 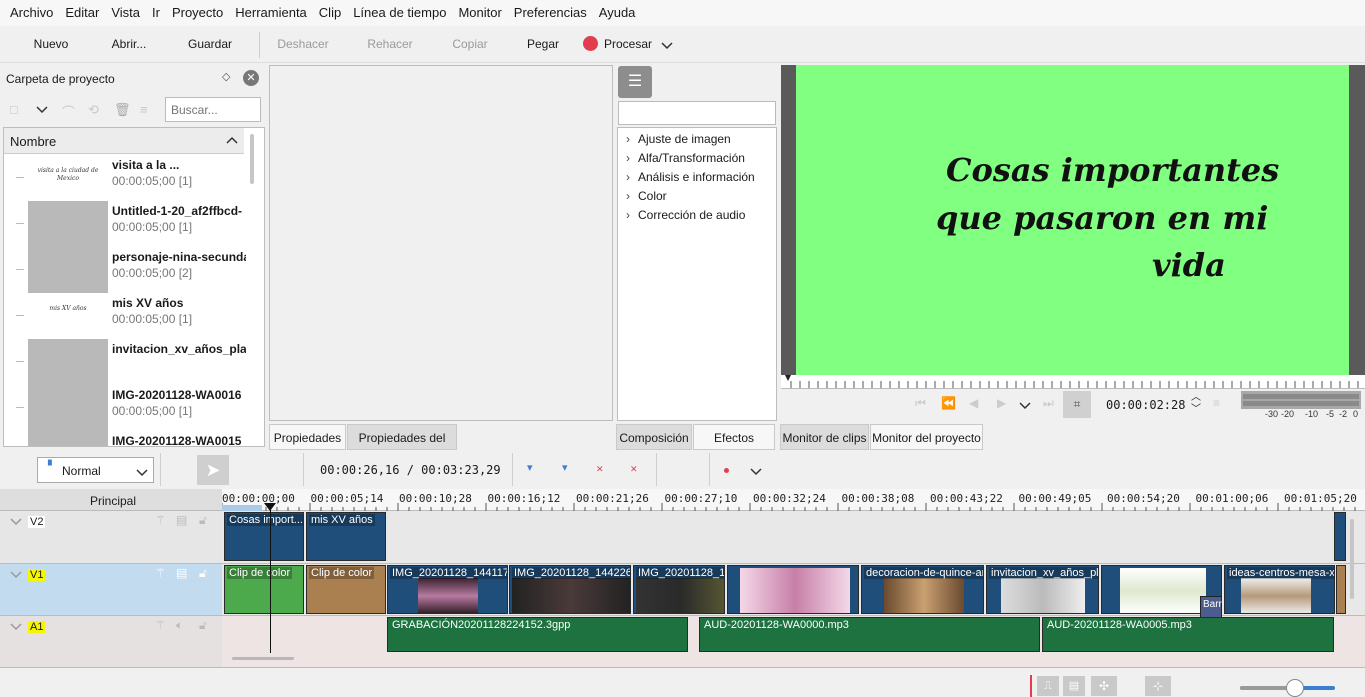 I want to click on crop-icon: ⌗, so click(x=1077, y=404).